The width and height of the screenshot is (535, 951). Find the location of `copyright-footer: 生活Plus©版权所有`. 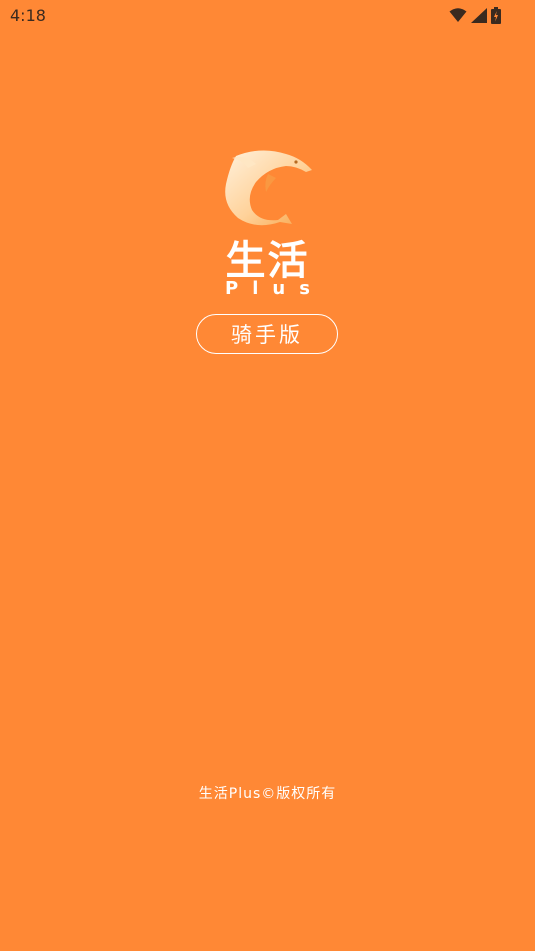

copyright-footer: 生活Plus©版权所有 is located at coordinates (267, 794).